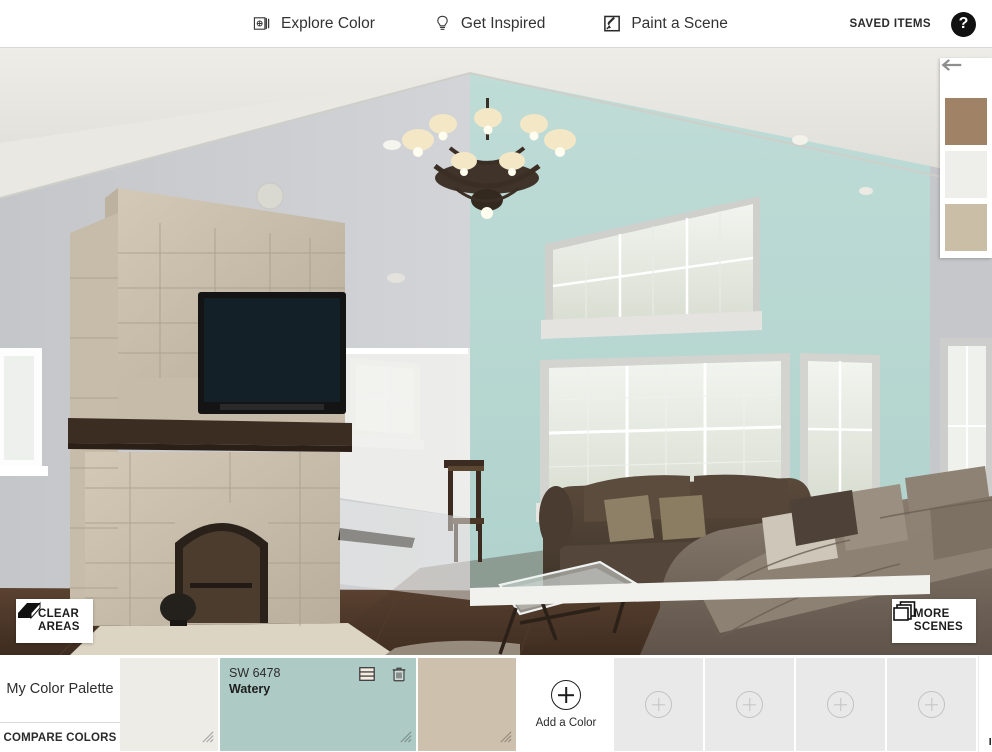  I want to click on compare-colors-button: COMPARE COLORS, so click(60, 737).